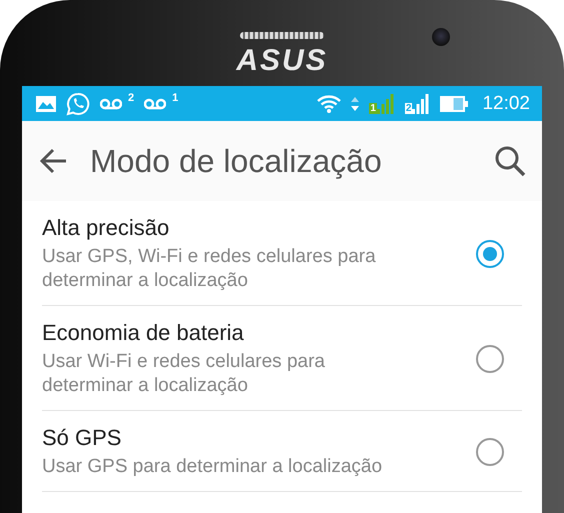 This screenshot has height=513, width=564. I want to click on voicemail-count: 1, so click(175, 98).